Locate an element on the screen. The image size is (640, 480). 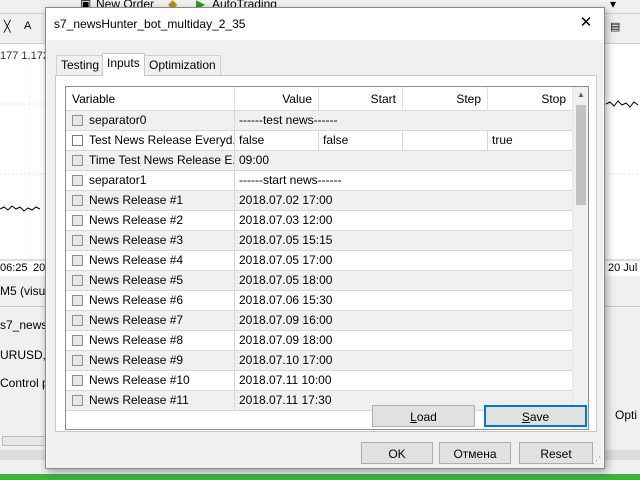
column-header-value: Value is located at coordinates (277, 99).